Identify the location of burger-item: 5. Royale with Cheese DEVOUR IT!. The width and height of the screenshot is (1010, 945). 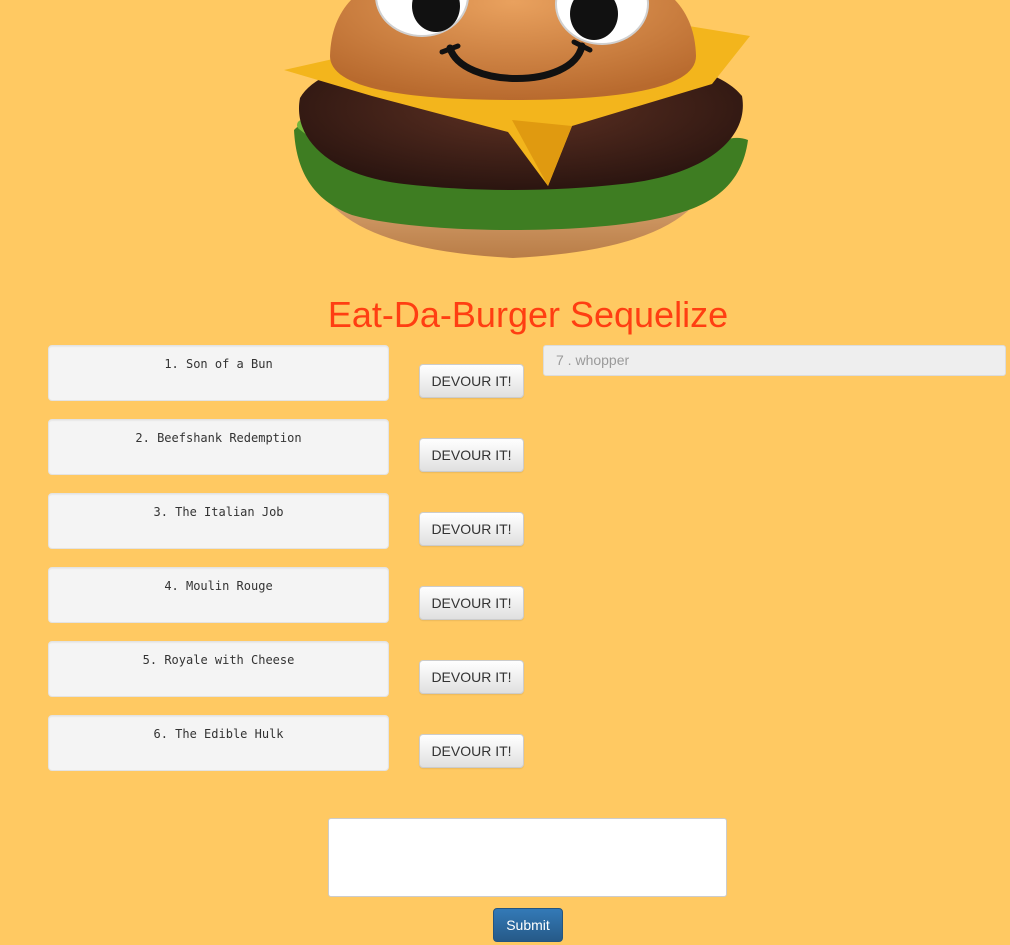
(288, 669).